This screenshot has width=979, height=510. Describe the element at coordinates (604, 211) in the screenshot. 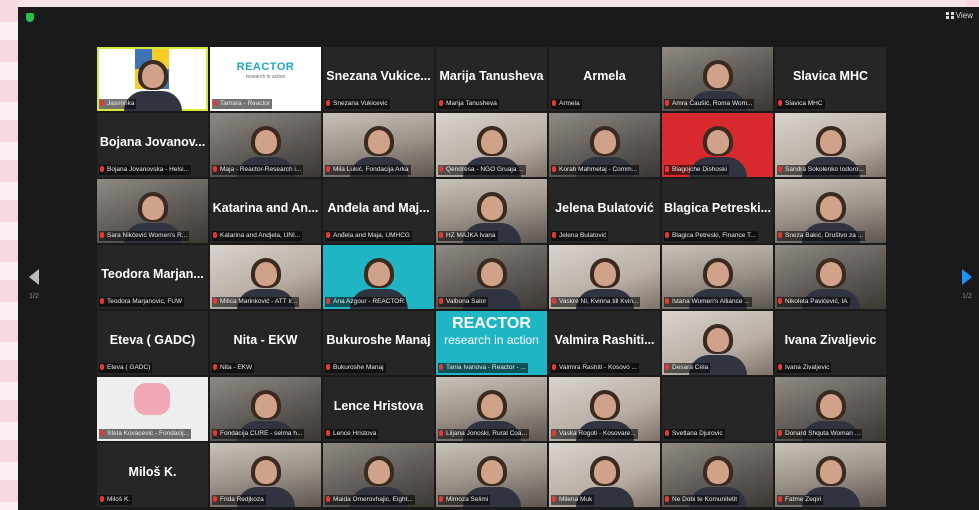

I see `participant-tile: Jelena Bulatović Jelena Bulatović` at that location.